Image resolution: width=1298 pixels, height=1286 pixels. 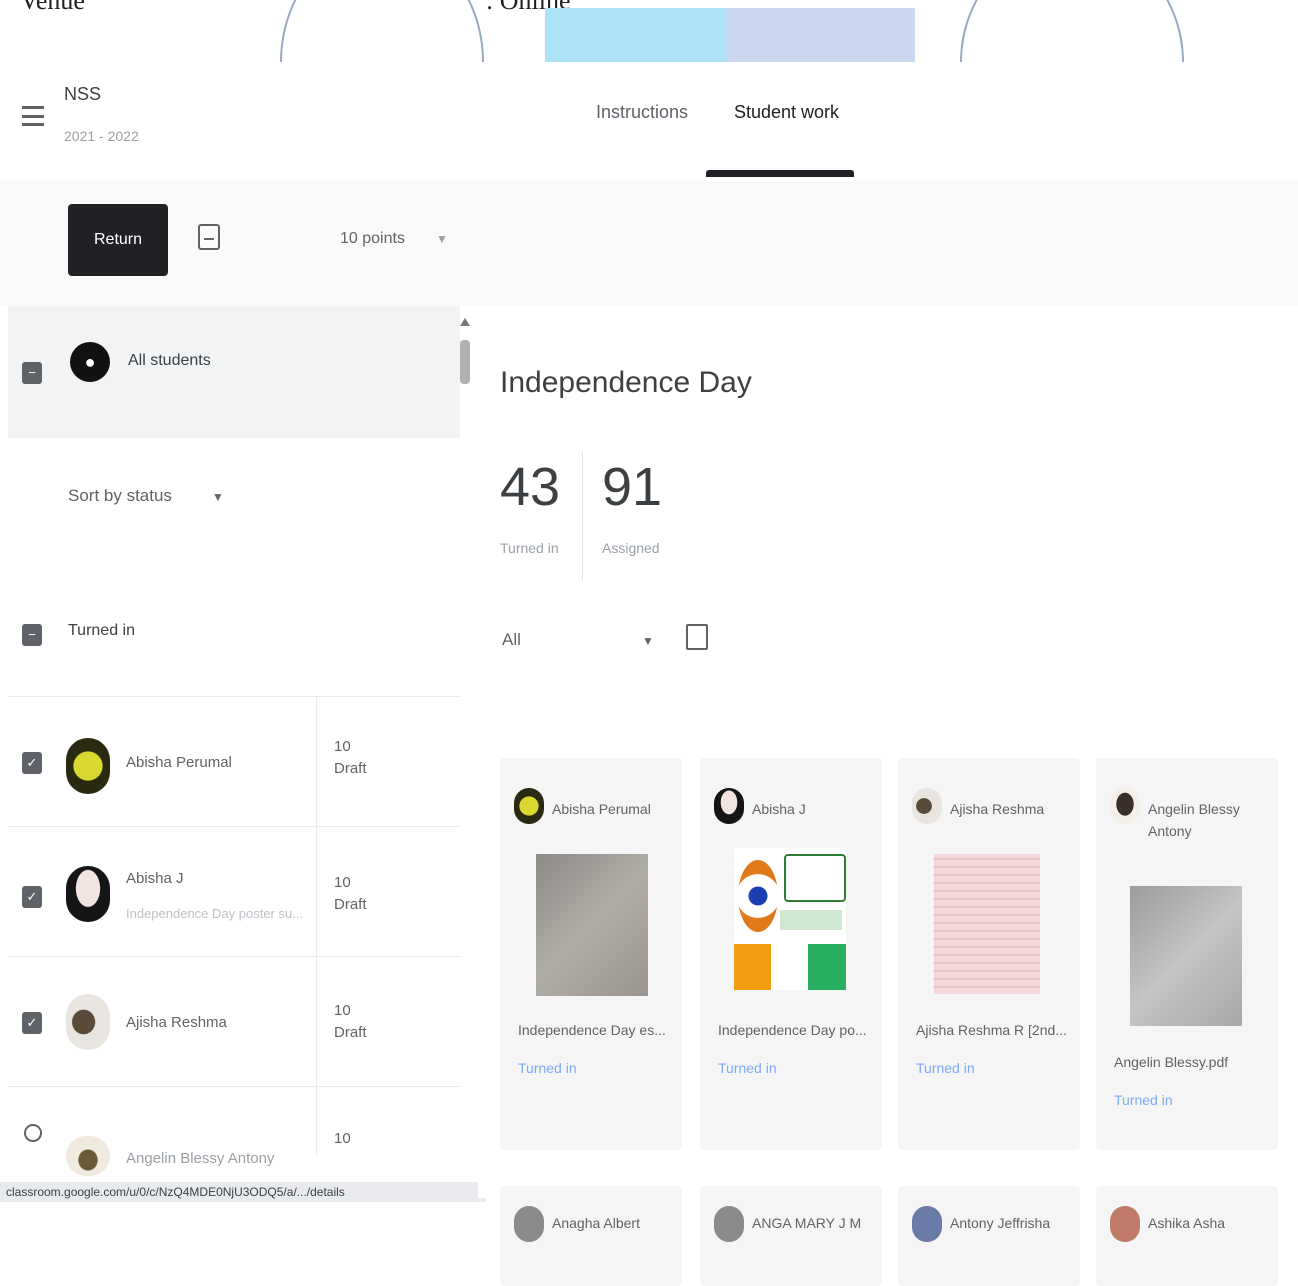 What do you see at coordinates (779, 809) in the screenshot?
I see `card-student-name: Abisha J` at bounding box center [779, 809].